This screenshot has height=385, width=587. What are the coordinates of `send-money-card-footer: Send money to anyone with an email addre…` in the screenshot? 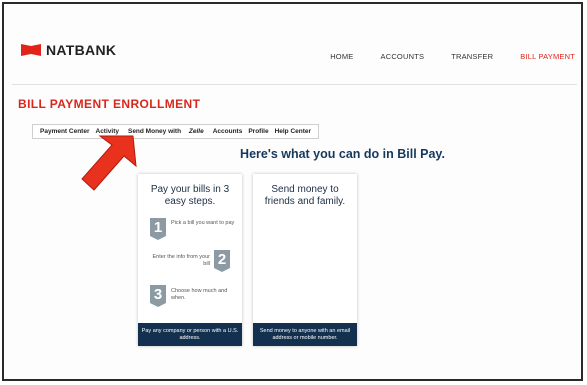 It's located at (305, 334).